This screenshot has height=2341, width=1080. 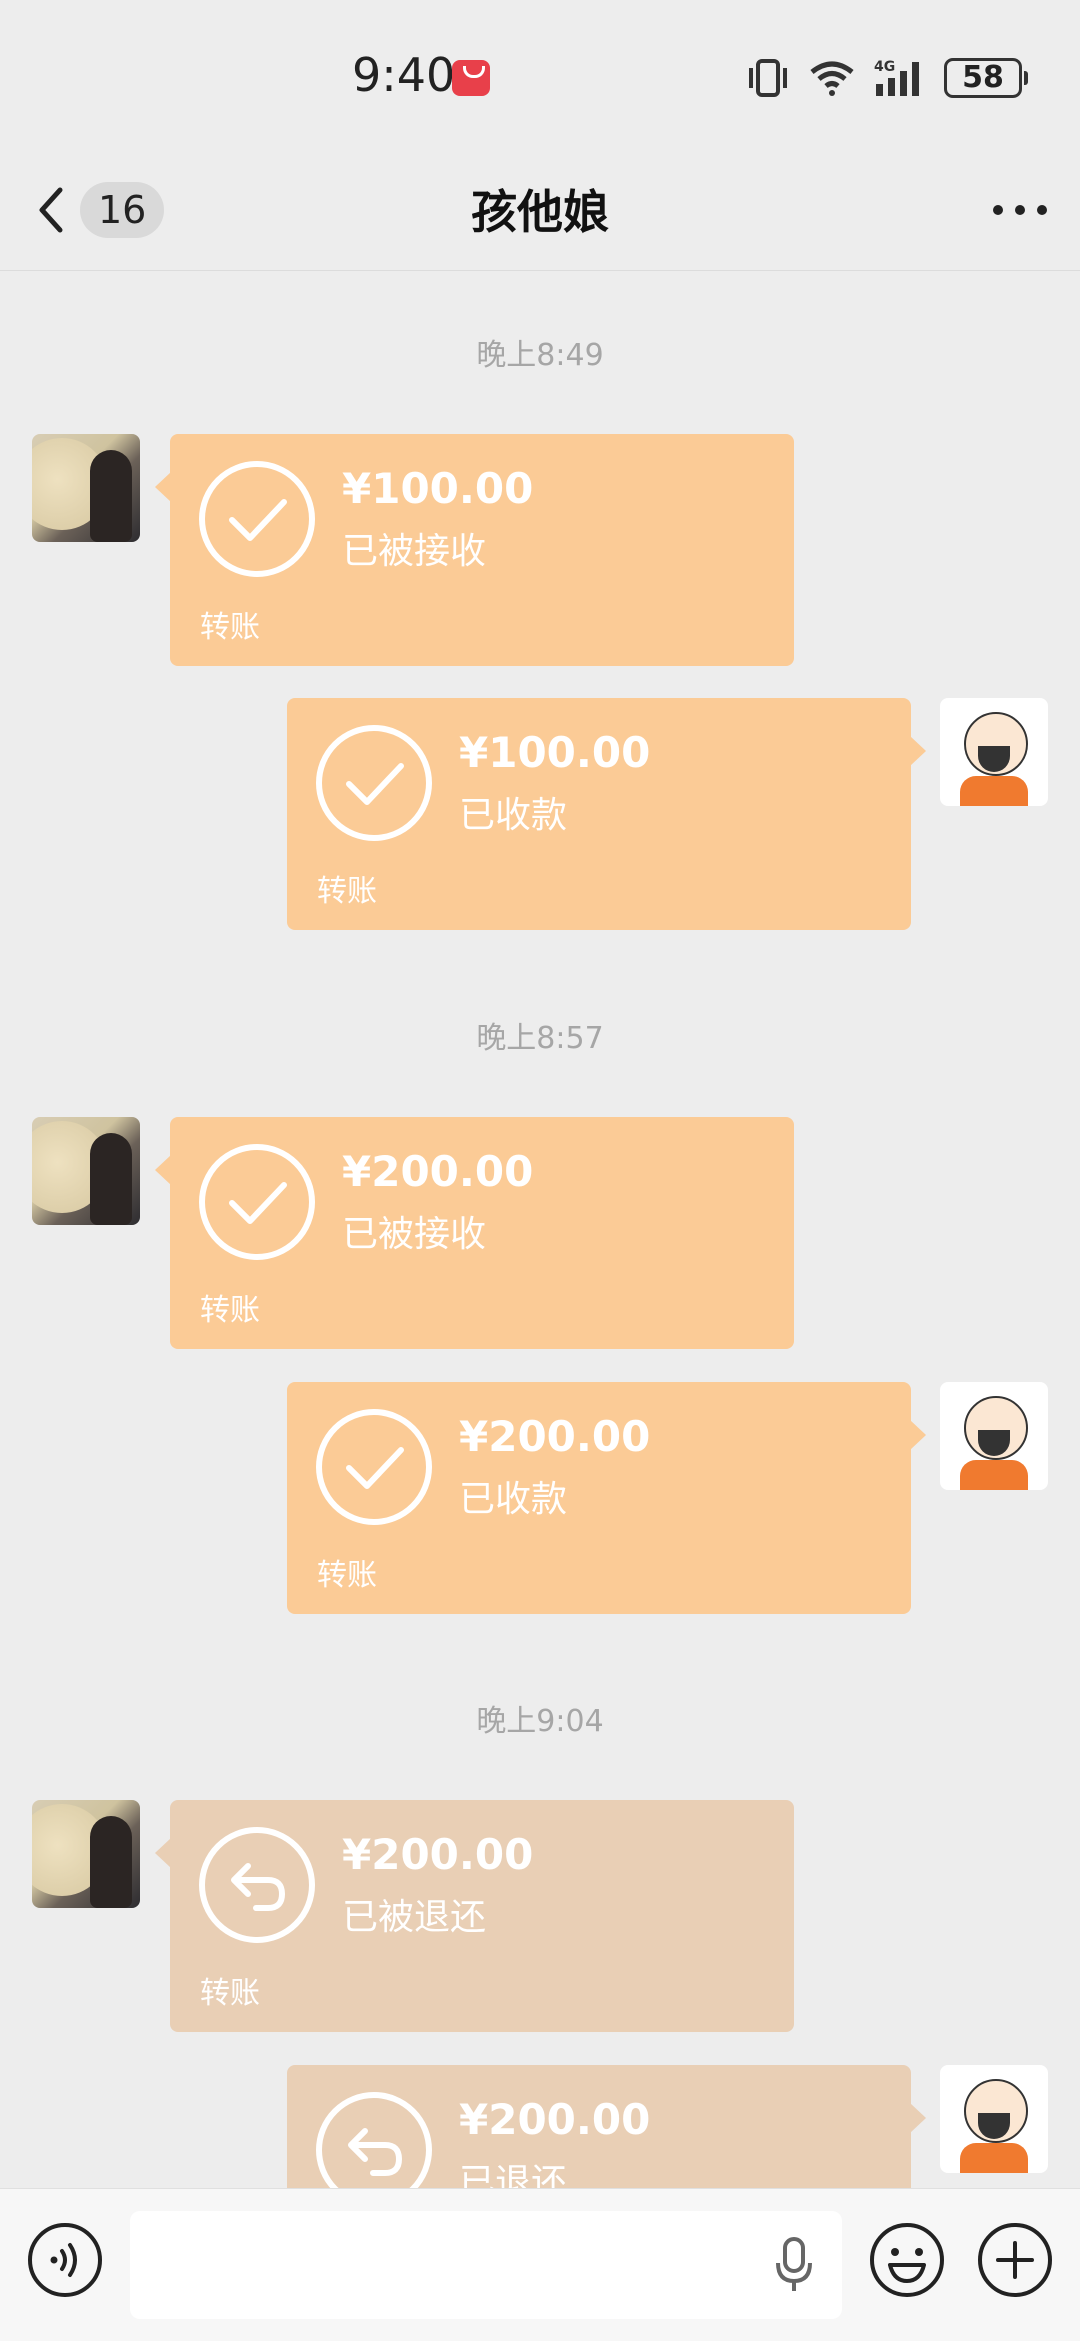 I want to click on timestamp: 晚上9:04, so click(x=540, y=1721).